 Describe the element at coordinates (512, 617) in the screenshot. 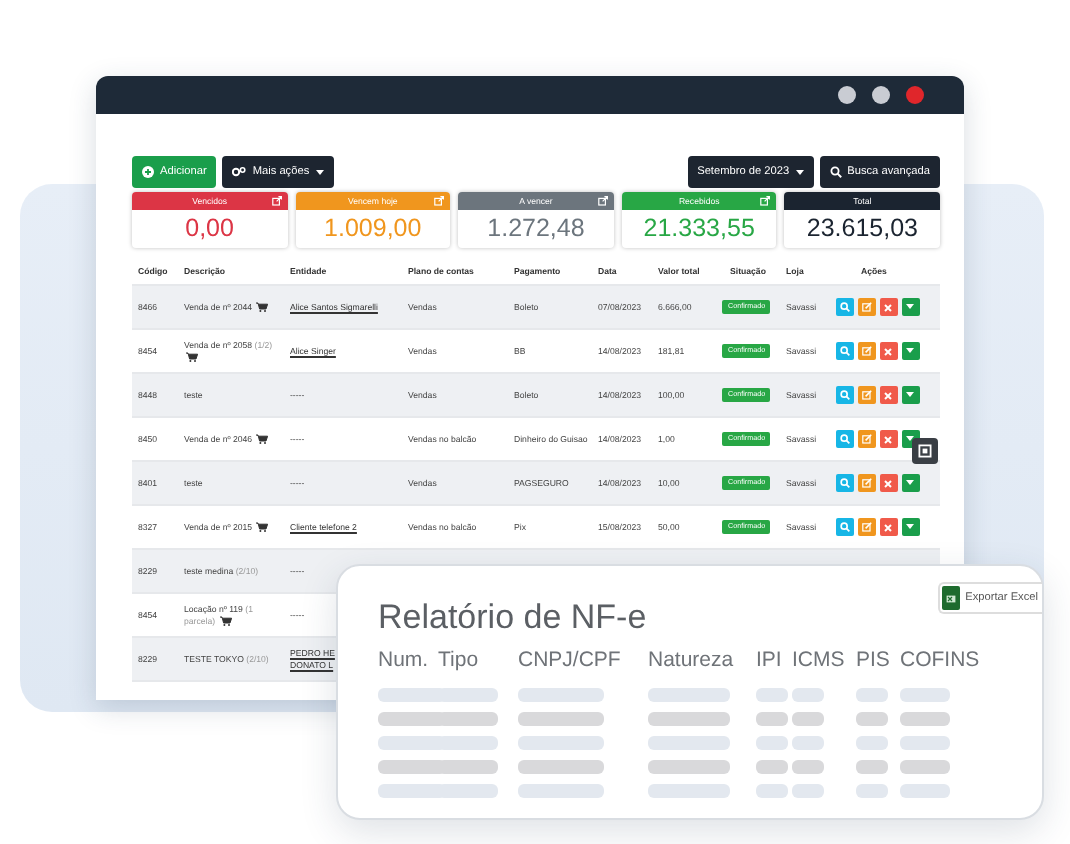

I see `report-title: Relatório de NF-e` at that location.